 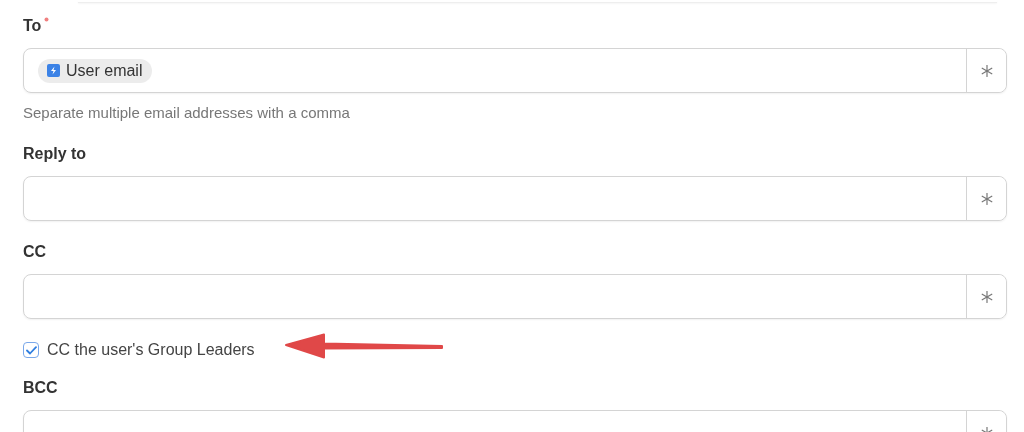 What do you see at coordinates (515, 70) in the screenshot?
I see `input-field: User email` at bounding box center [515, 70].